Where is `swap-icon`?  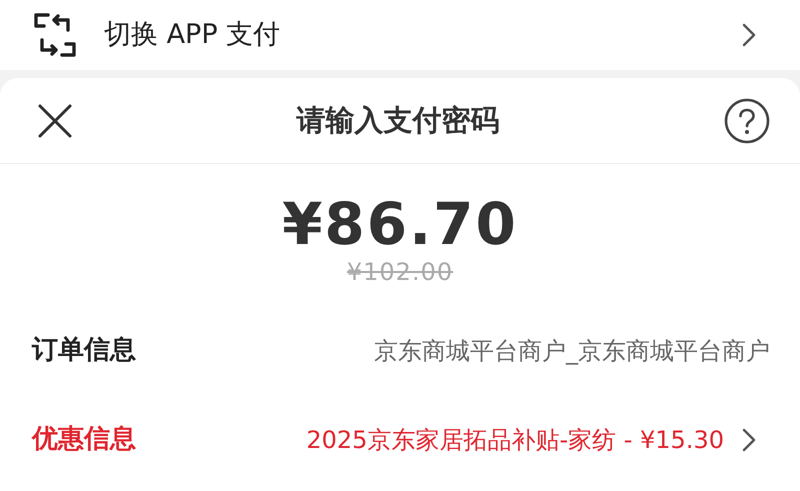 swap-icon is located at coordinates (55, 35).